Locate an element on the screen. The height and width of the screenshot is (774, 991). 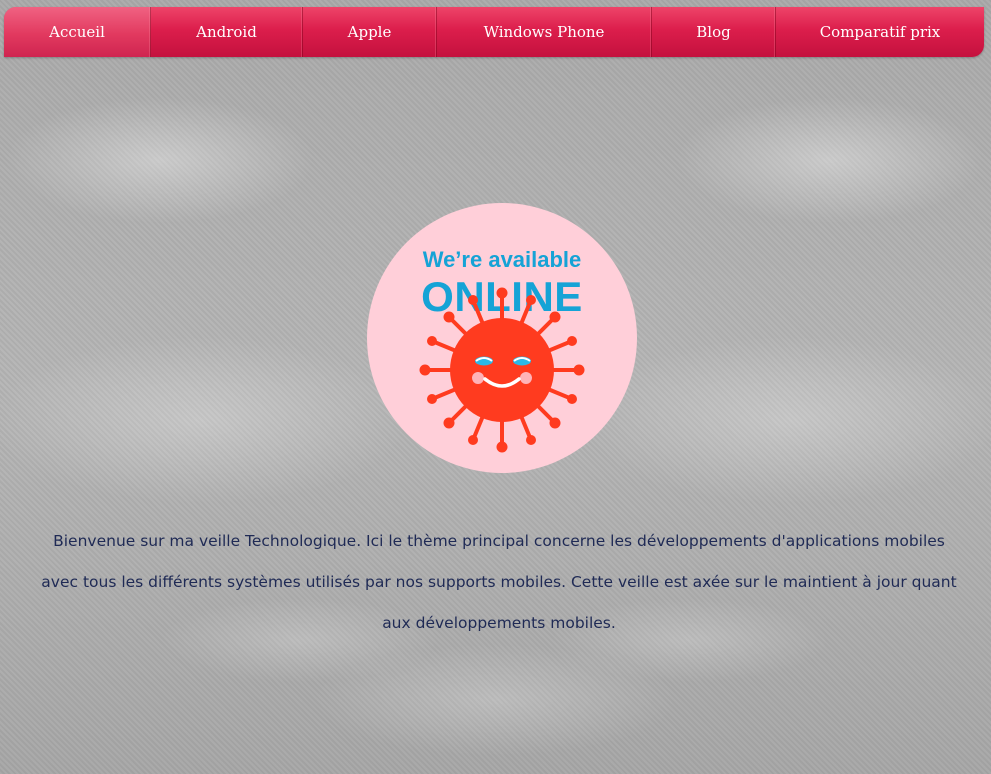
nav-item-accueil: Accueil is located at coordinates (77, 32).